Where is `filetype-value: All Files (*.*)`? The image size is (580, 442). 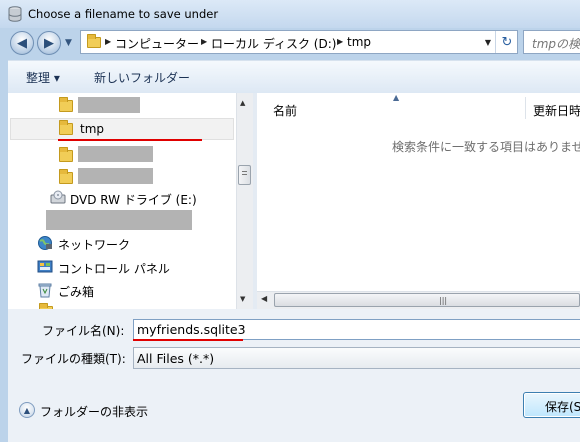
filetype-value: All Files (*.*) is located at coordinates (176, 358).